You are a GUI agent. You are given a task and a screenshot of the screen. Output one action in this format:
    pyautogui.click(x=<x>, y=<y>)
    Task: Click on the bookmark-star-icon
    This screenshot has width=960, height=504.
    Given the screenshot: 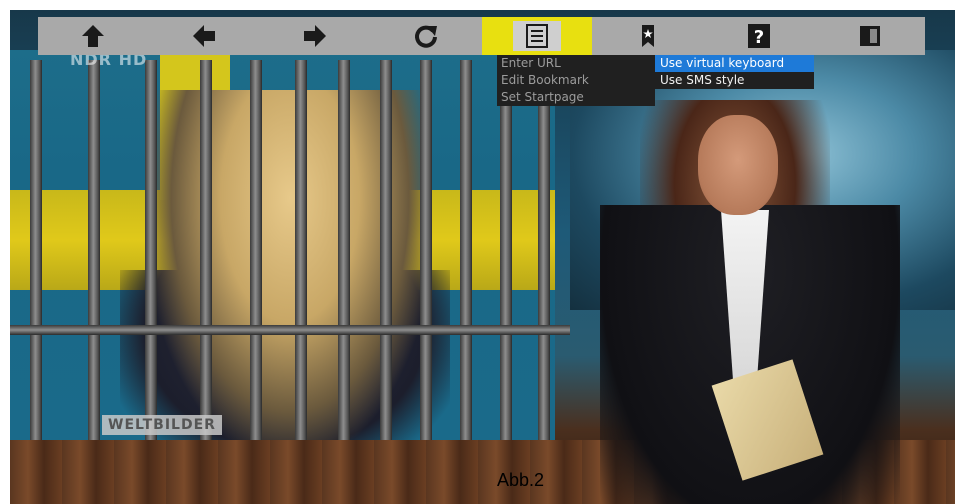 What is the action you would take?
    pyautogui.click(x=647, y=36)
    